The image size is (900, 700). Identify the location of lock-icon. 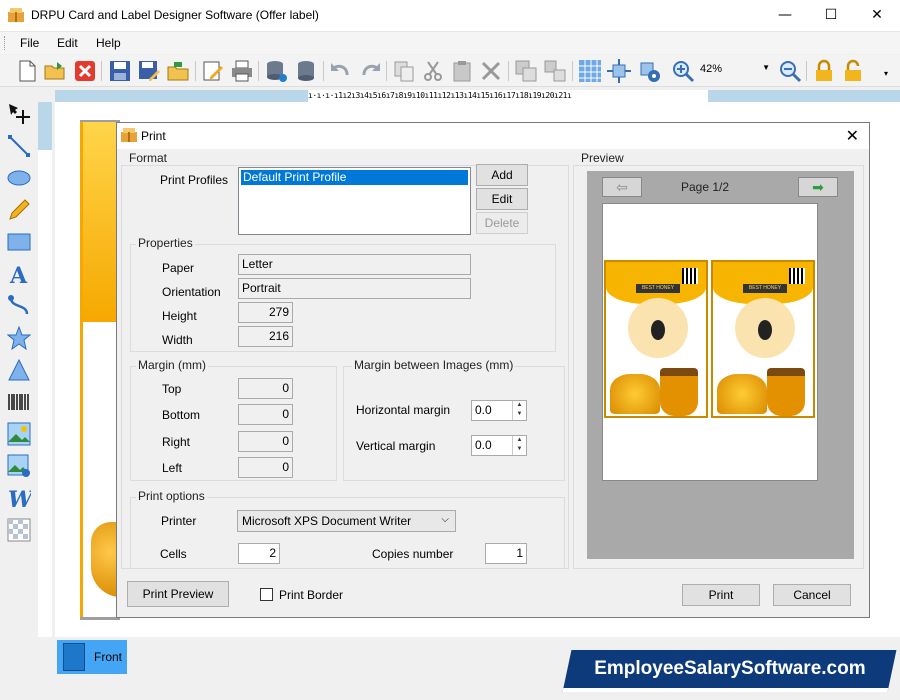
(824, 71).